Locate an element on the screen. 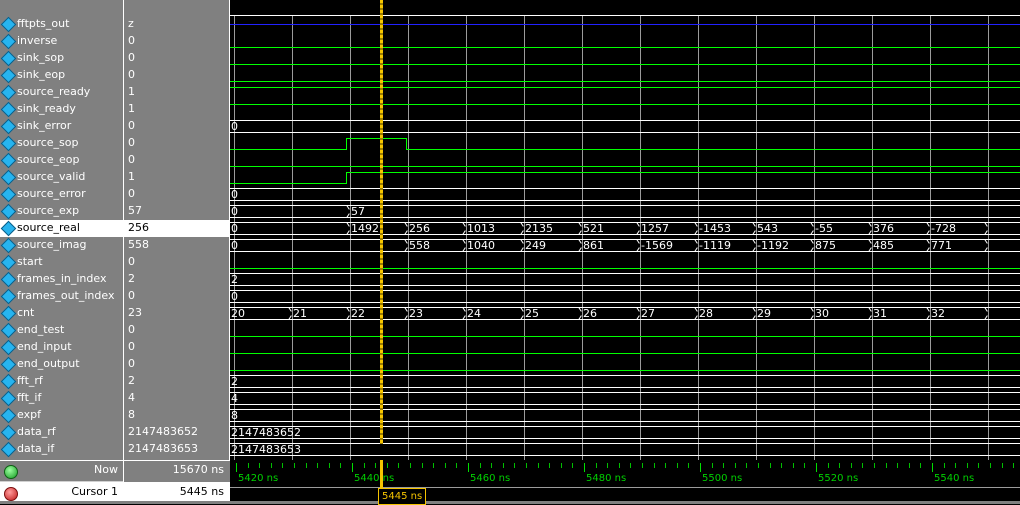 This screenshot has height=505, width=1020. waveform-row: 20 21 22 23 24 25 26 27 28 29 30 31 32 is located at coordinates (625, 313).